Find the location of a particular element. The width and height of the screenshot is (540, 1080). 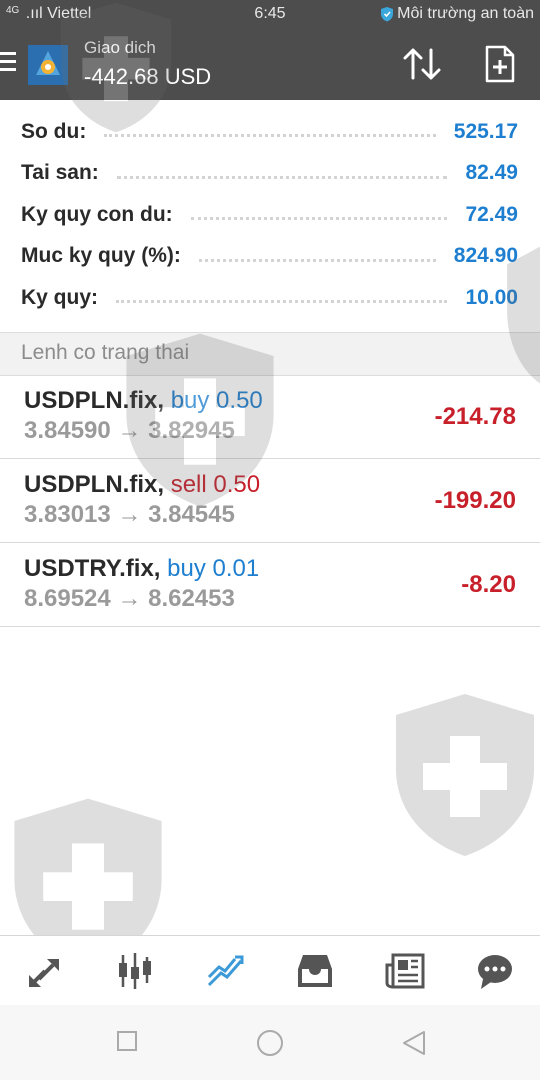

shield-icon is located at coordinates (387, 14).